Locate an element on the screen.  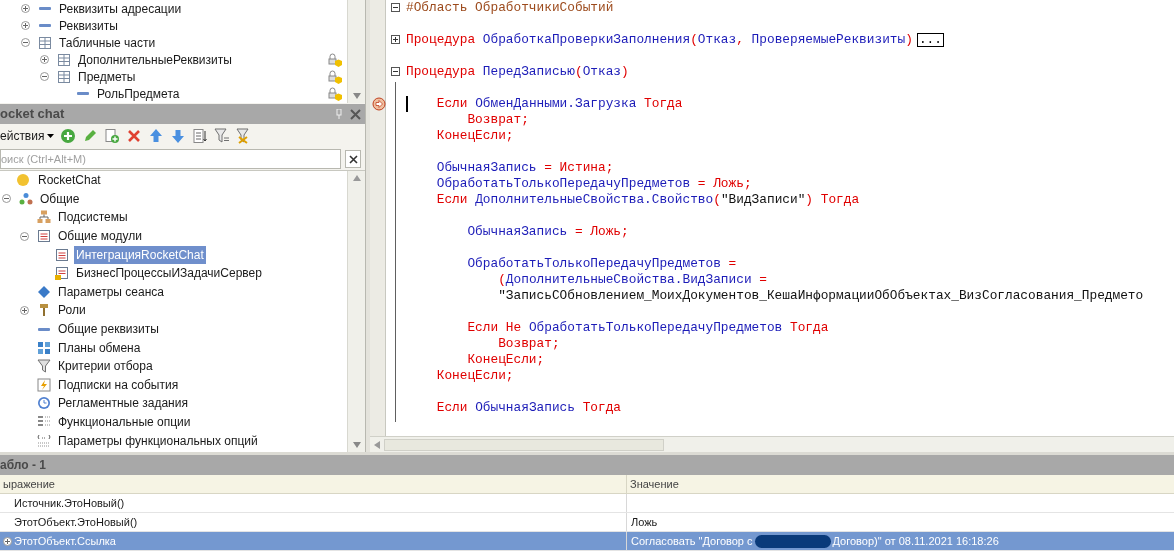
hierarchy-icon is located at coordinates (44, 217).